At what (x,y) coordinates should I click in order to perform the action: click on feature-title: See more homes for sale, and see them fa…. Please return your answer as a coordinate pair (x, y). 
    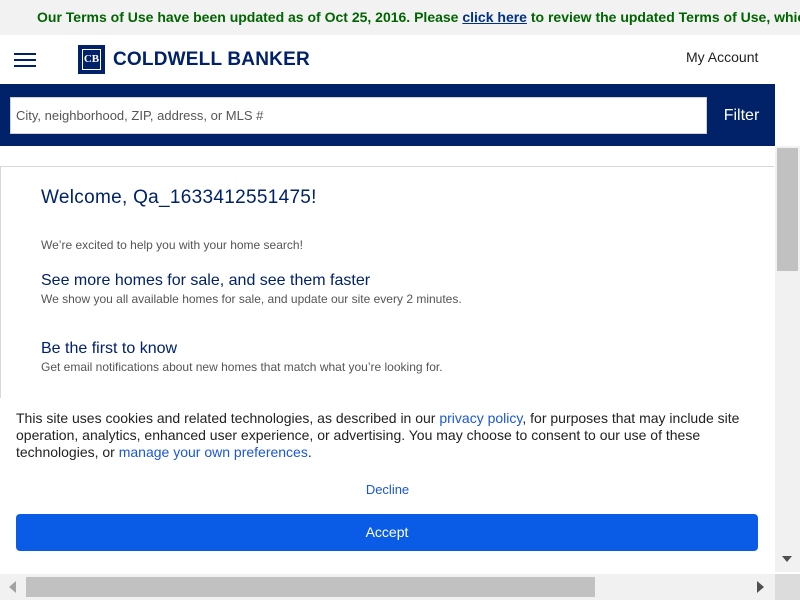
    Looking at the image, I should click on (206, 280).